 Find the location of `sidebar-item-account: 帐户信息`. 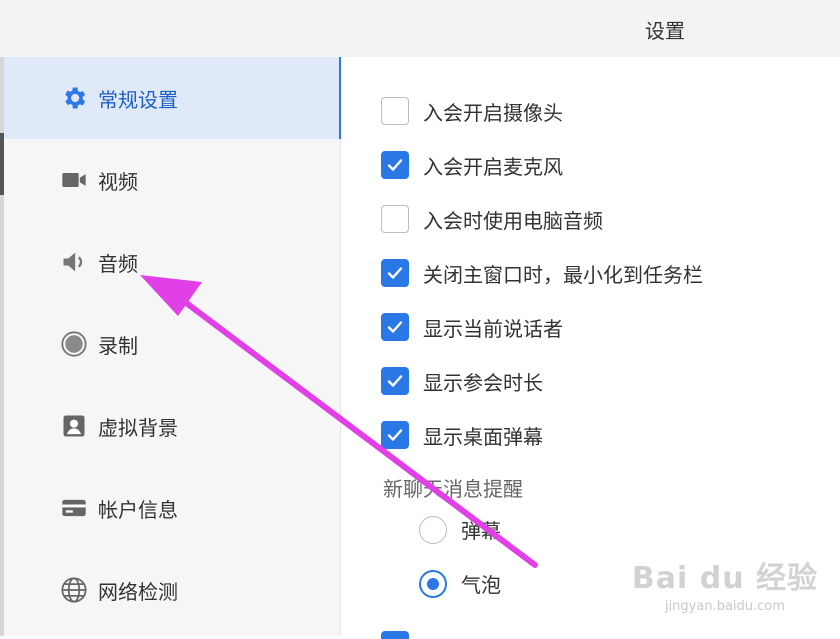

sidebar-item-account: 帐户信息 is located at coordinates (172, 508).